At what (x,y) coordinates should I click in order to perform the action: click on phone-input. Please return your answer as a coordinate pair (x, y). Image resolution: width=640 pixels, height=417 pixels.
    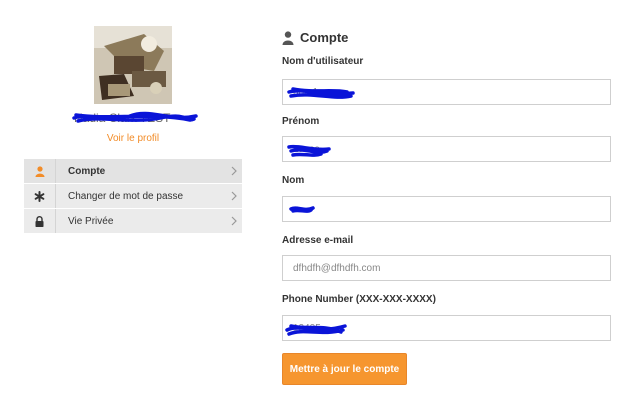
    Looking at the image, I should click on (446, 328).